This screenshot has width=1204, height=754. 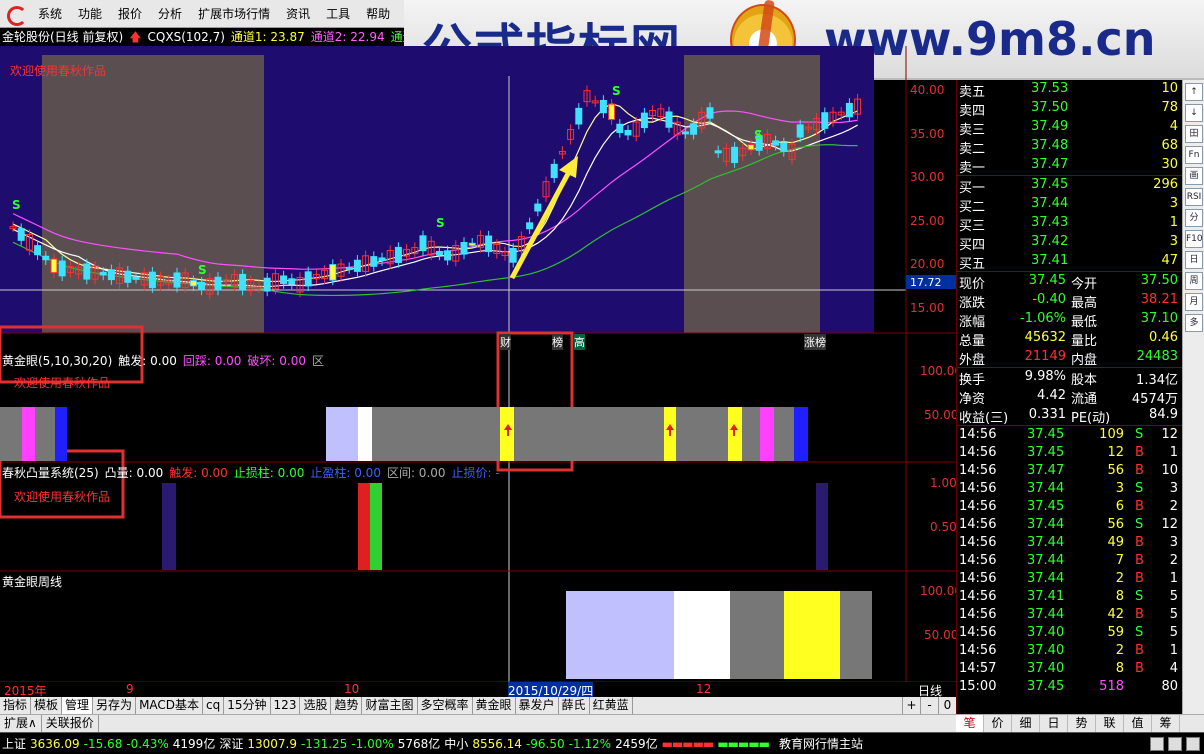 What do you see at coordinates (1046, 470) in the screenshot?
I see `tick-price: 37.47` at bounding box center [1046, 470].